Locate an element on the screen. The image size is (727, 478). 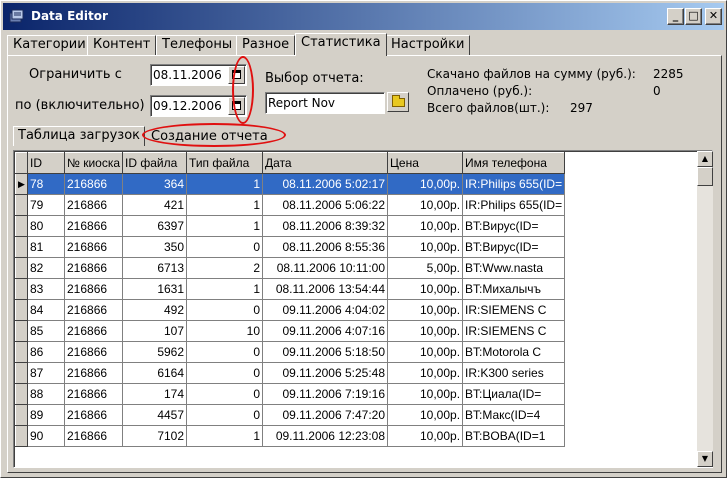
col-header-file-id: ID файла is located at coordinates (155, 163).